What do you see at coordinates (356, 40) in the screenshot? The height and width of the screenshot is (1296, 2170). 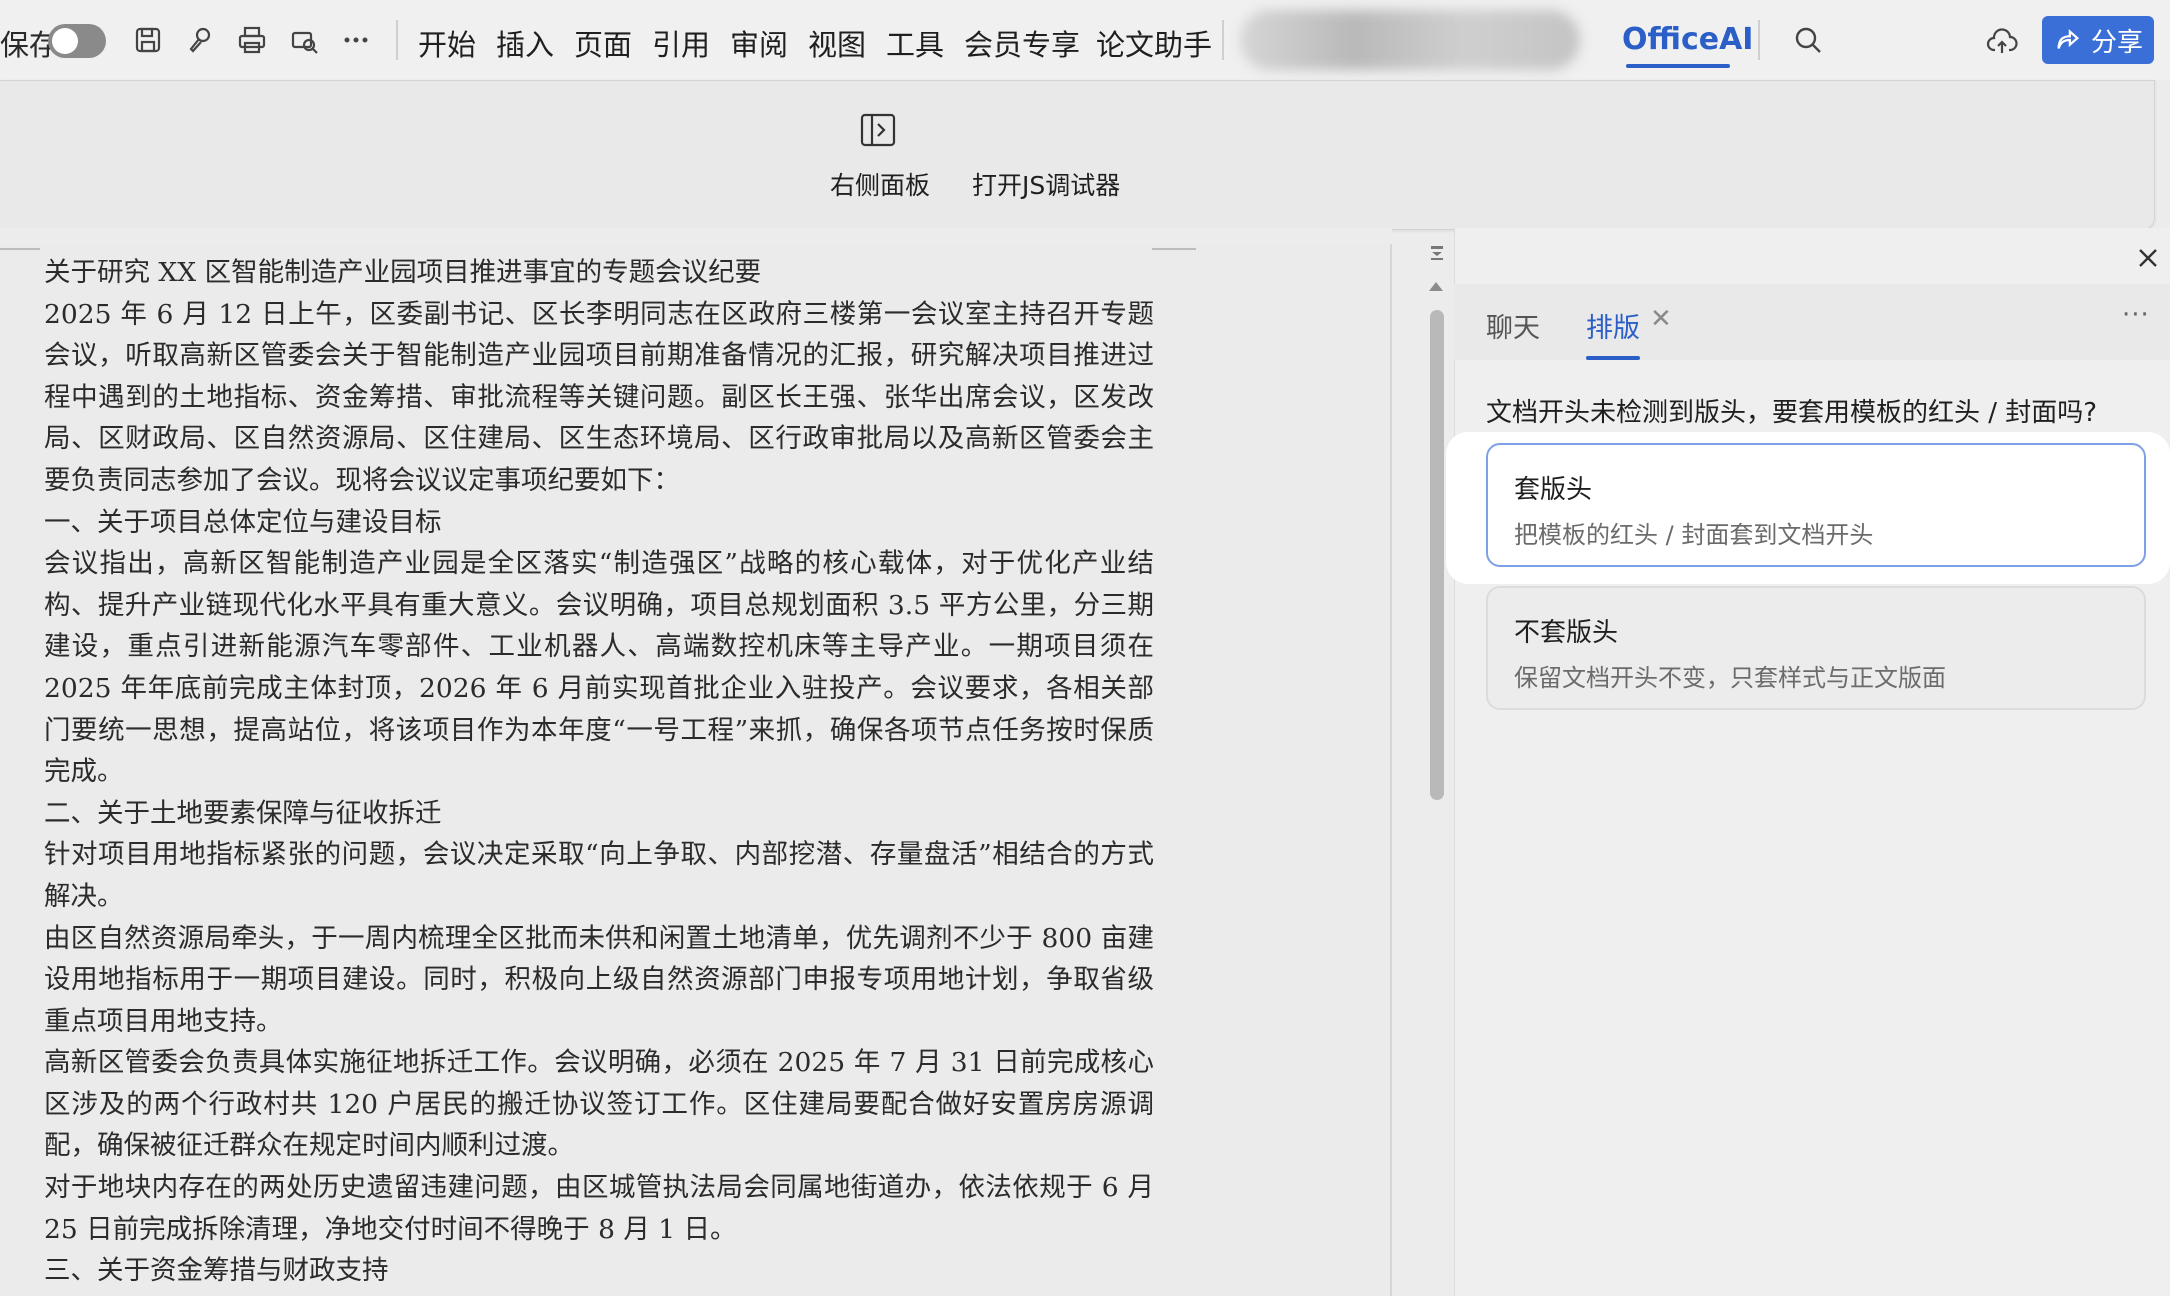 I see `more-icon` at bounding box center [356, 40].